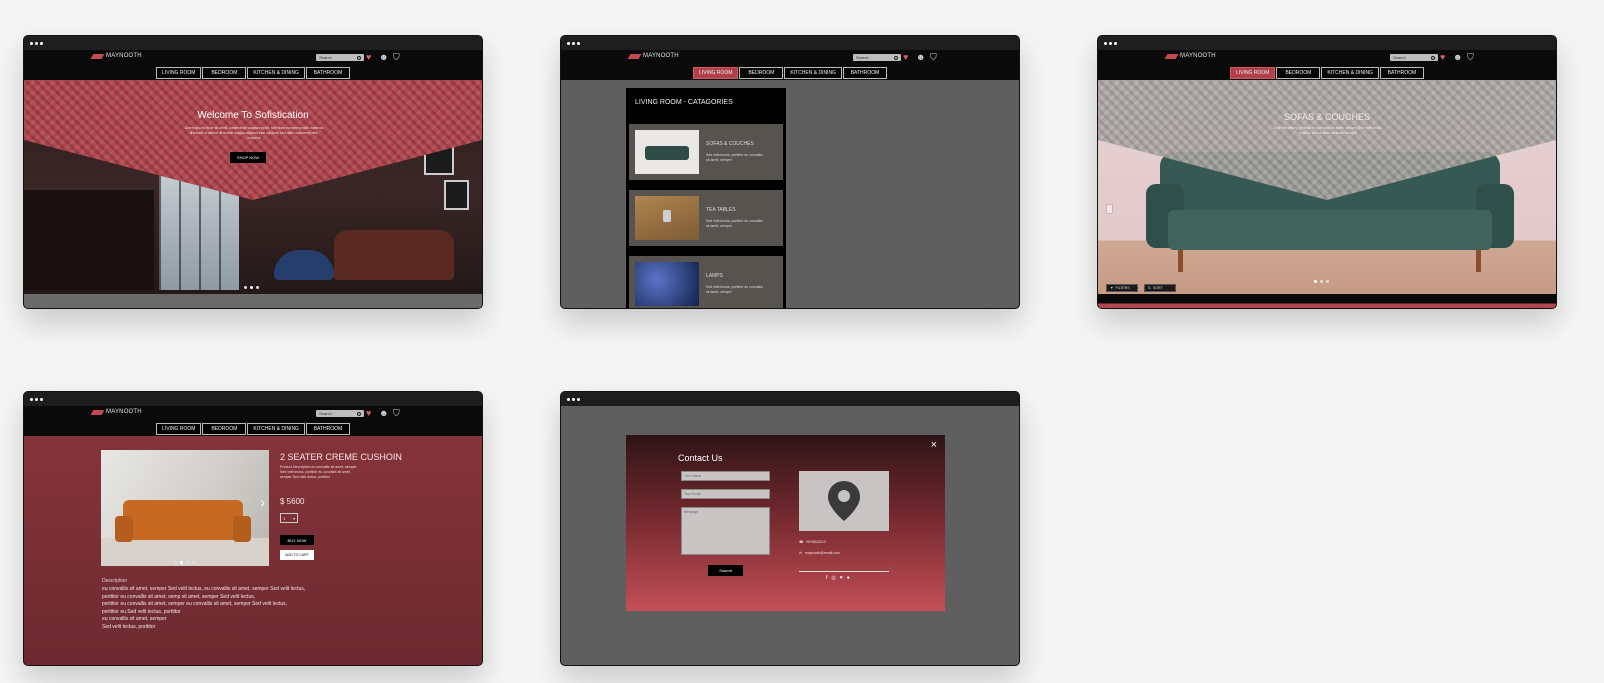  What do you see at coordinates (253, 115) in the screenshot?
I see `hero-title: Welcome To Sofistication` at bounding box center [253, 115].